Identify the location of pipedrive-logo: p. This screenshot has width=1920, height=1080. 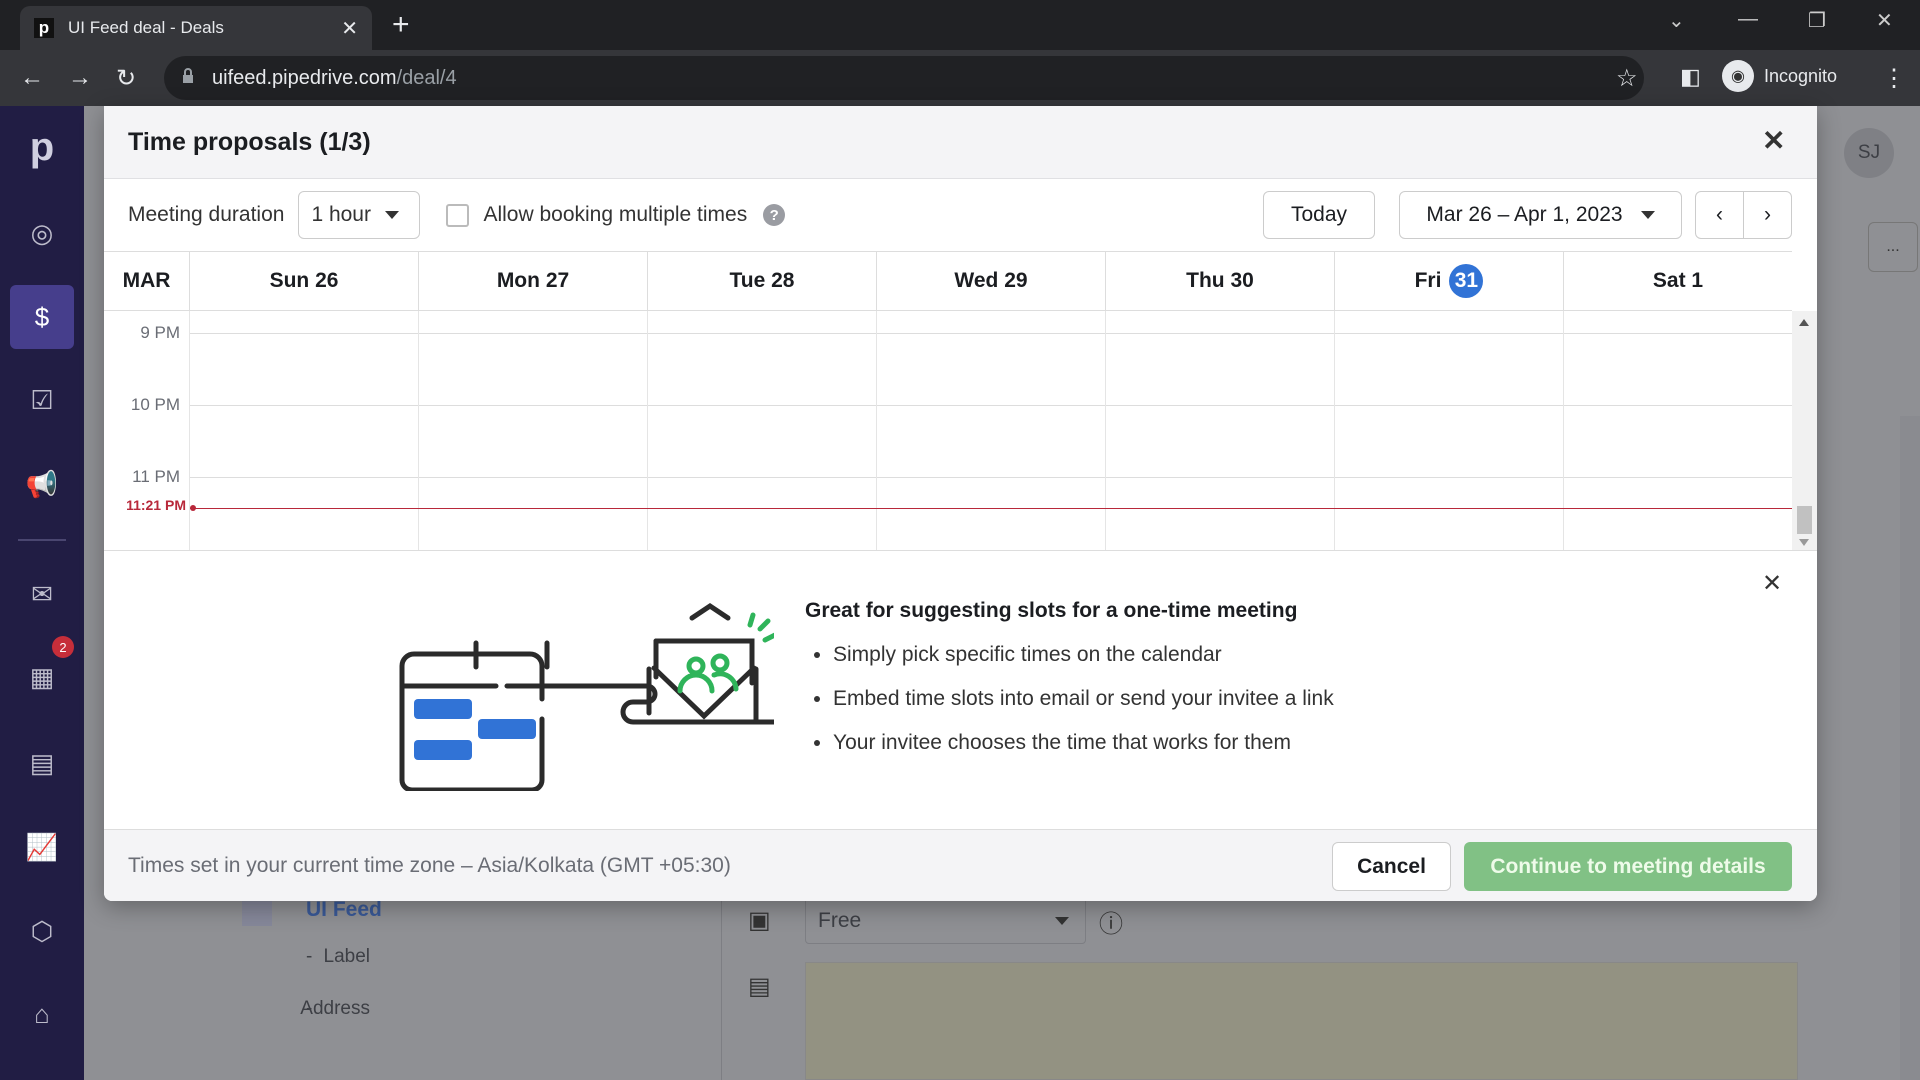
(42, 147).